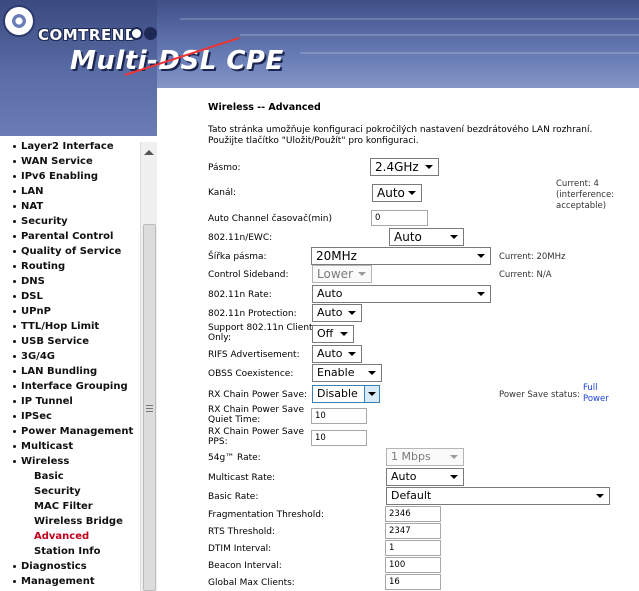 This screenshot has width=639, height=591. I want to click on power-save-status-value-line2: Power, so click(596, 399).